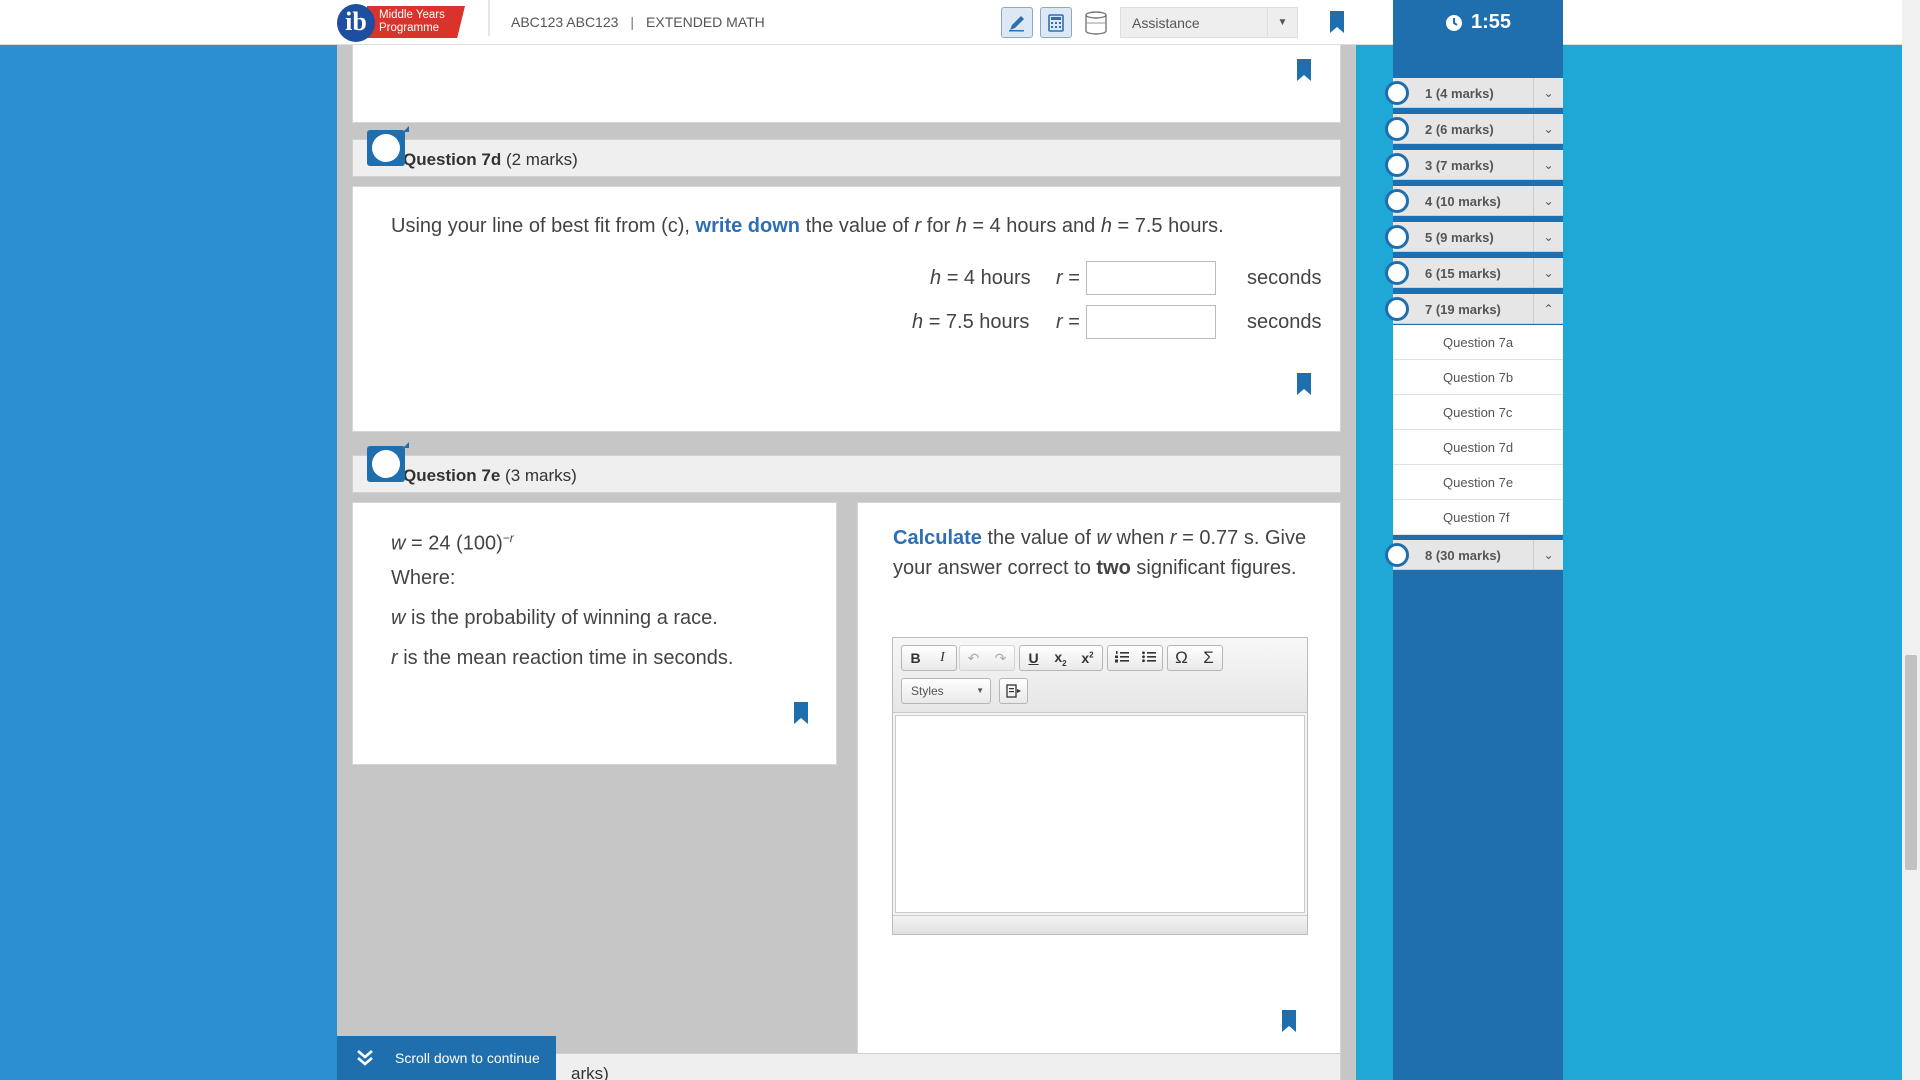 The image size is (1920, 1080). Describe the element at coordinates (1397, 555) in the screenshot. I see `status-circle-icon` at that location.